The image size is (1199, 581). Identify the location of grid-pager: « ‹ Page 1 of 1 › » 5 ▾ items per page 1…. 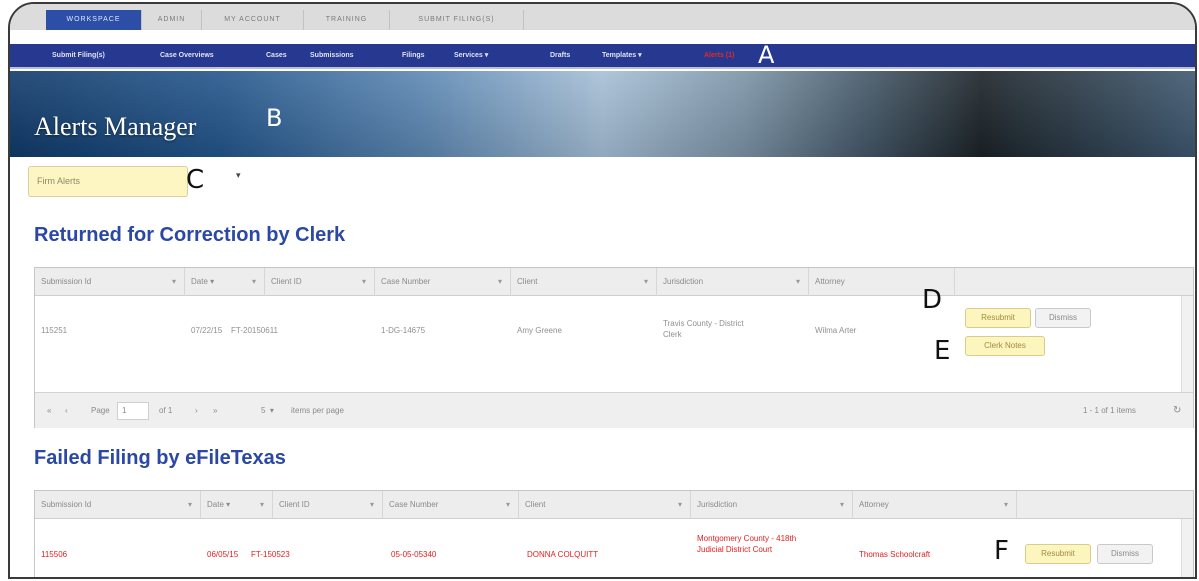
(614, 410).